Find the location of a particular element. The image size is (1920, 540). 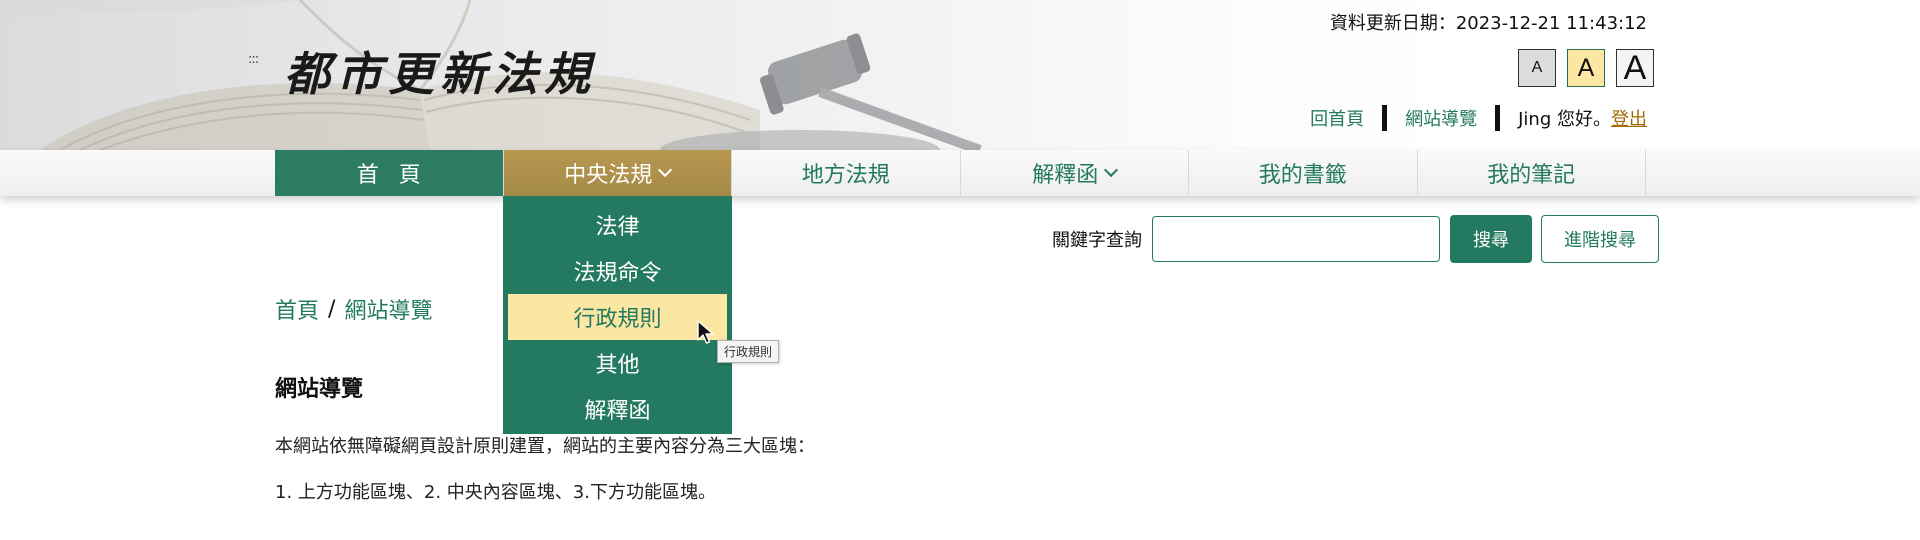

dropdown-item-other: 其他 is located at coordinates (617, 363).